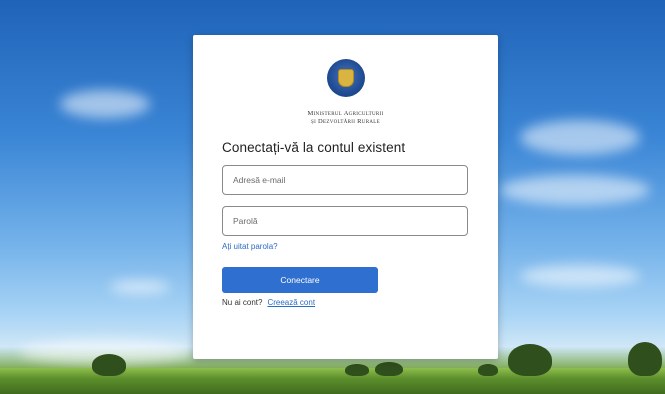  I want to click on ministry-name-line2: și Dezvoltării Rurale, so click(345, 121).